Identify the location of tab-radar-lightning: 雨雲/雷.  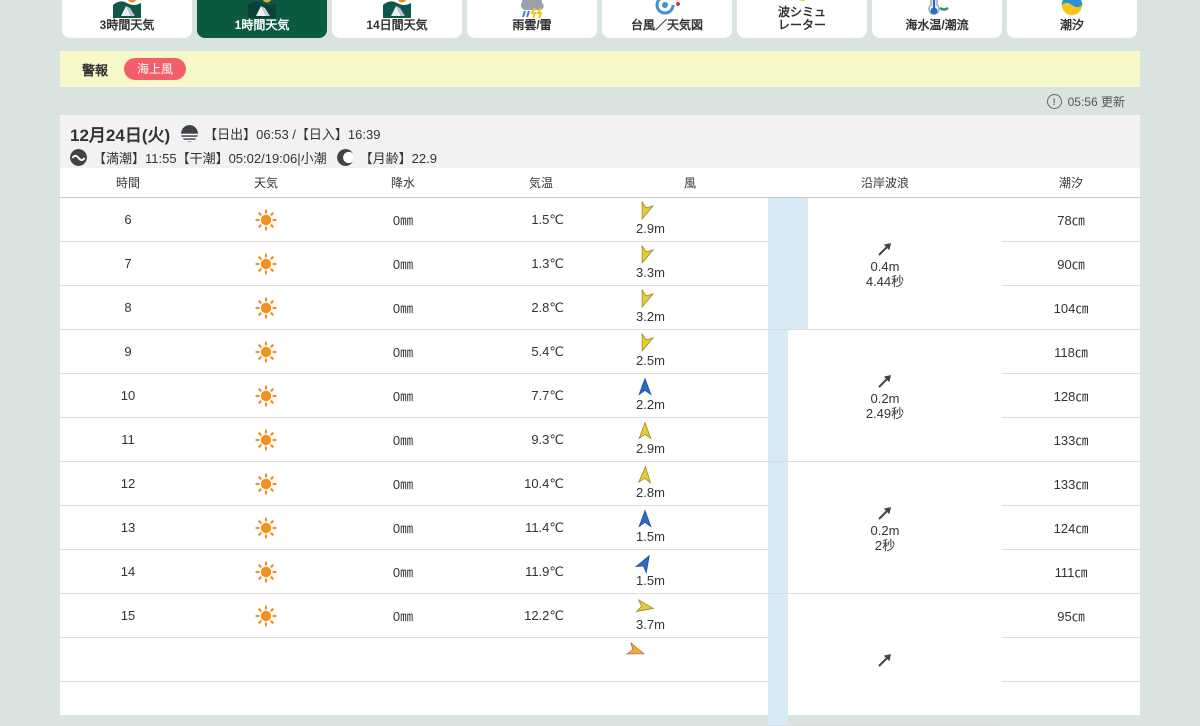
(532, 19).